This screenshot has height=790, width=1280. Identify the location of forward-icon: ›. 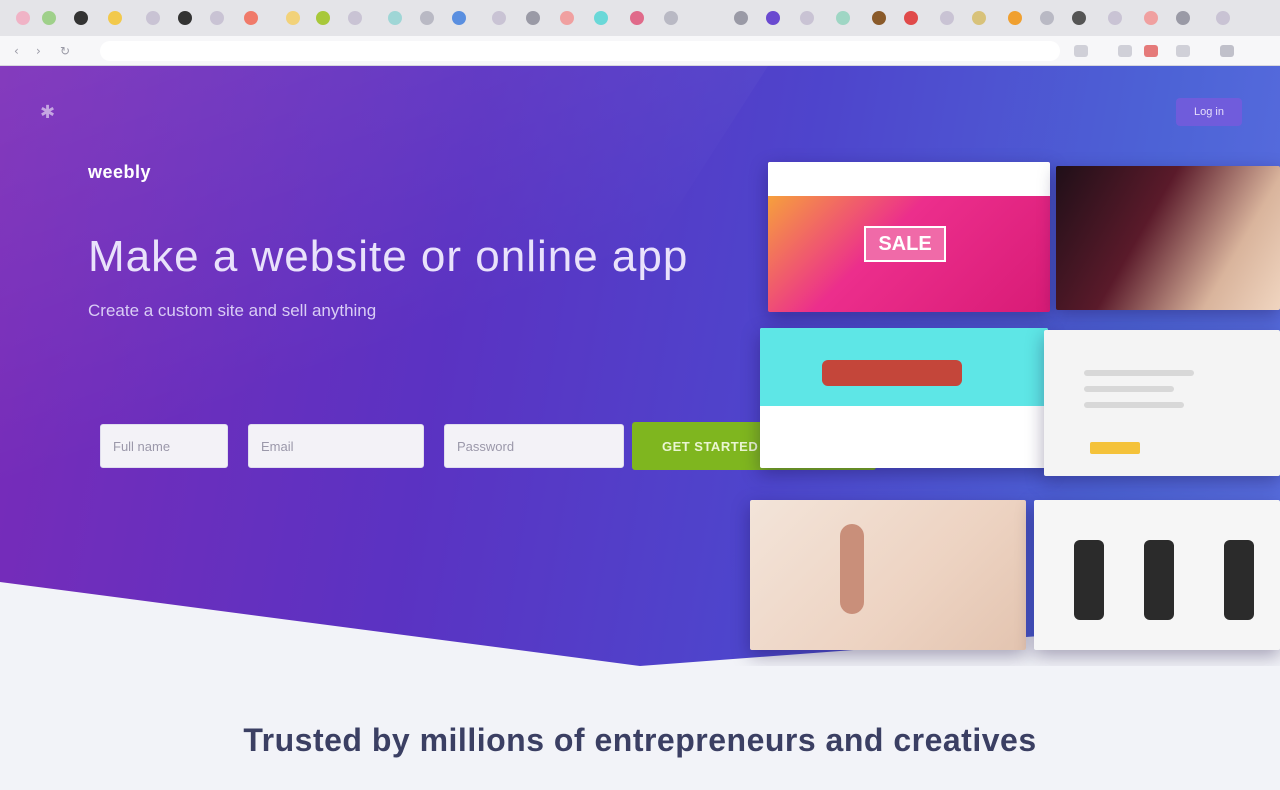
(42, 51).